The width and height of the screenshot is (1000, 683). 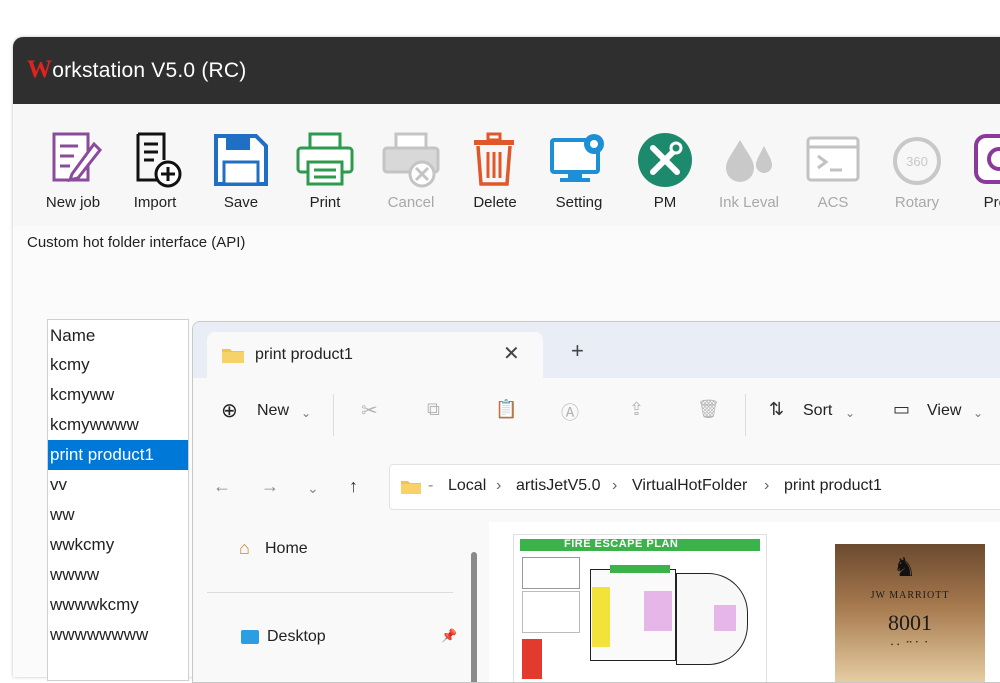 I want to click on tools-icon, so click(x=665, y=160).